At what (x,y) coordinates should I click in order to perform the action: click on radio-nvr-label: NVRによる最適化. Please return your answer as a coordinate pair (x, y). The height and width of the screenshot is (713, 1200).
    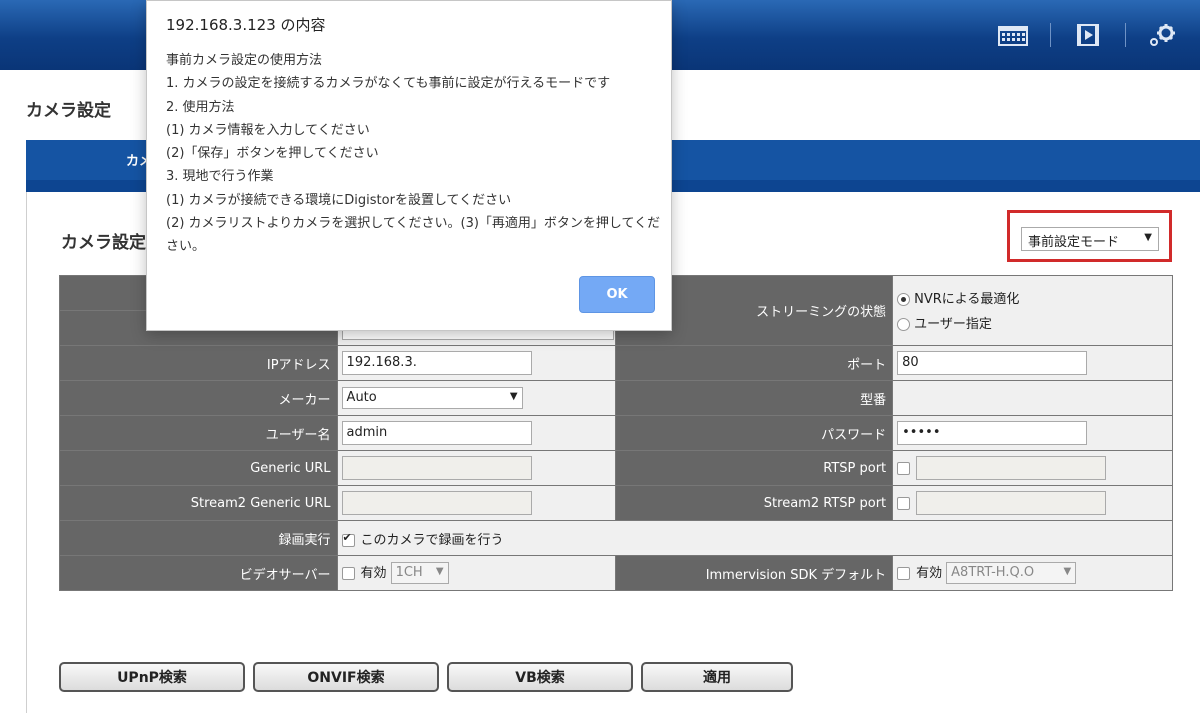
    Looking at the image, I should click on (967, 299).